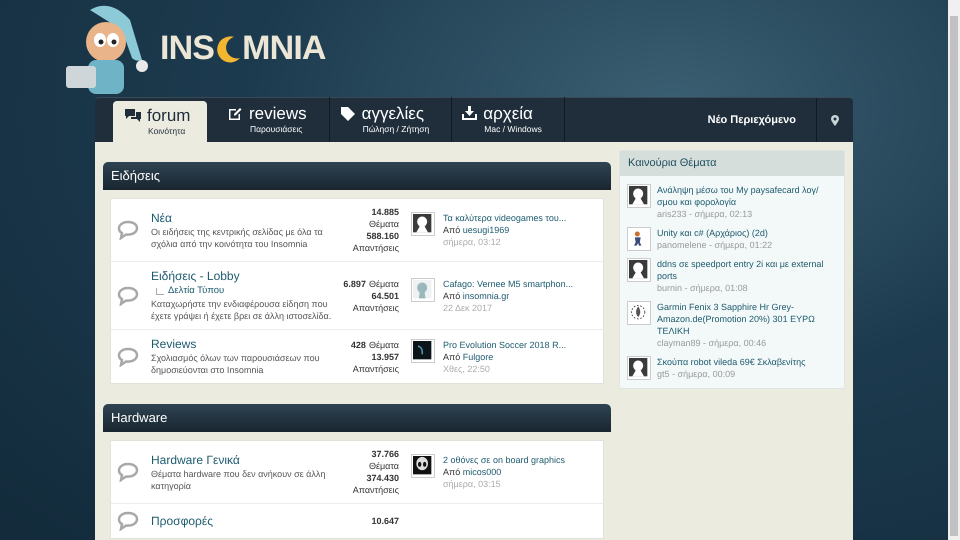 The width and height of the screenshot is (960, 540). I want to click on download-icon, so click(470, 113).